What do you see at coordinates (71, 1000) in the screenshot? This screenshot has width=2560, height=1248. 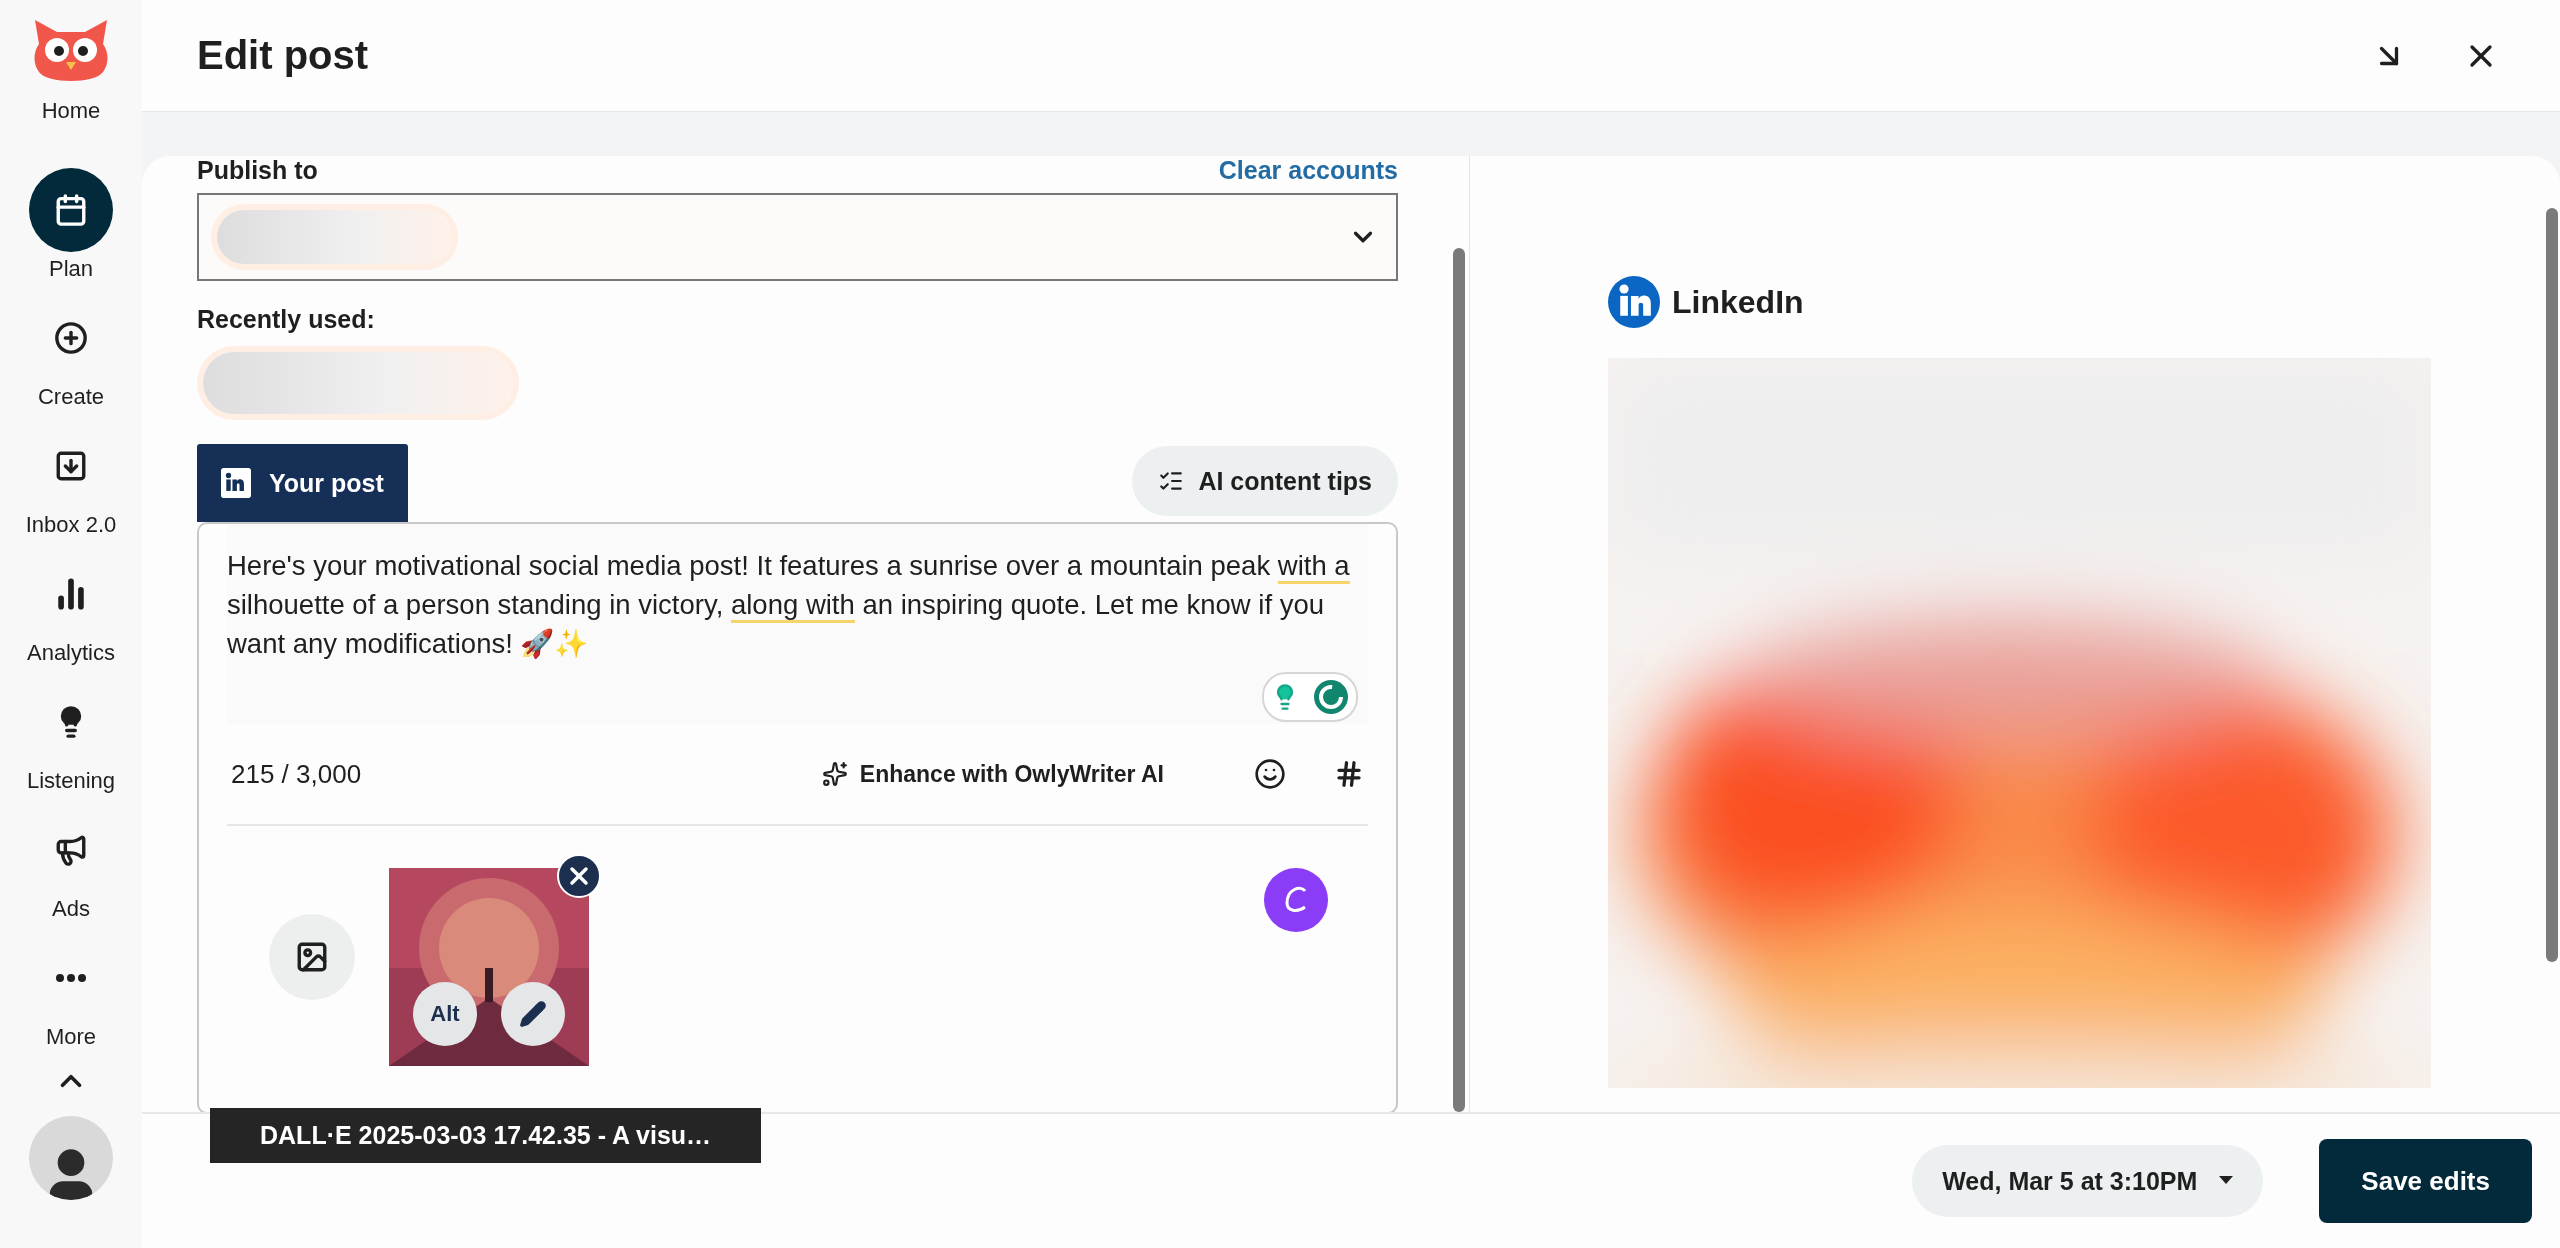 I see `nav-item: More` at bounding box center [71, 1000].